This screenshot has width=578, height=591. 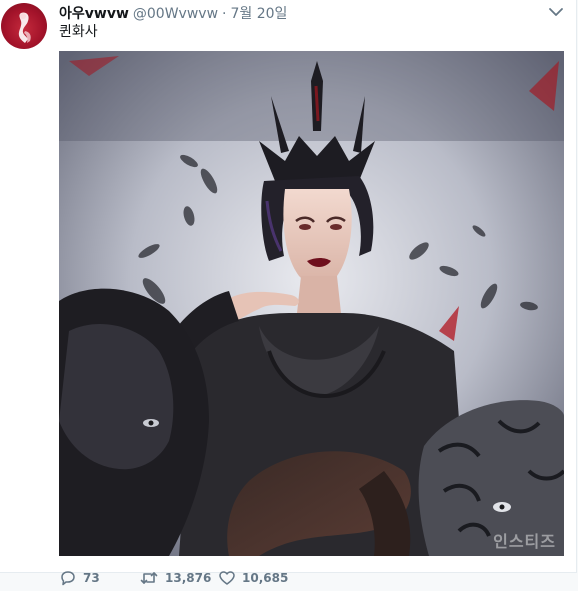 What do you see at coordinates (188, 578) in the screenshot?
I see `retweet-count: 13,876` at bounding box center [188, 578].